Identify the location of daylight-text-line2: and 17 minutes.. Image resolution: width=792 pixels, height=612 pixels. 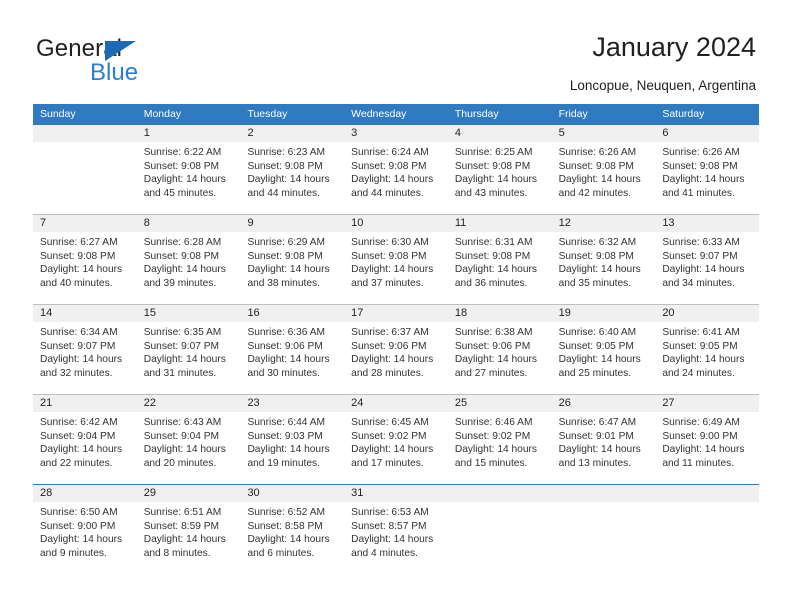
(387, 463).